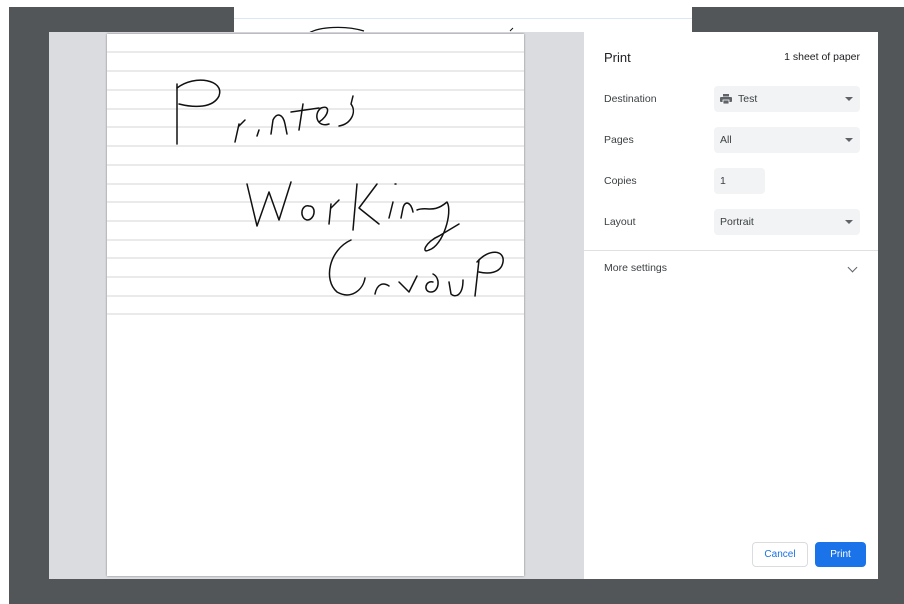 Image resolution: width=904 pixels, height=604 pixels. Describe the element at coordinates (630, 99) in the screenshot. I see `destination-label: Destination` at that location.